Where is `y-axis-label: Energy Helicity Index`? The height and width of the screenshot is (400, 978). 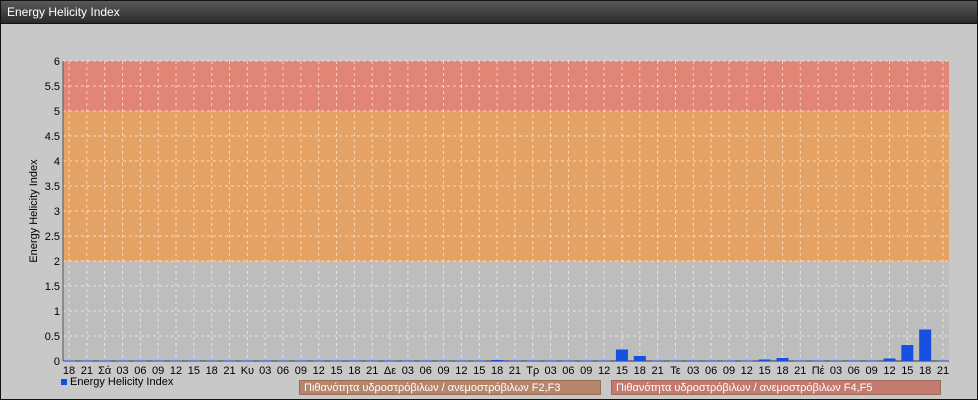
y-axis-label: Energy Helicity Index is located at coordinates (34, 211).